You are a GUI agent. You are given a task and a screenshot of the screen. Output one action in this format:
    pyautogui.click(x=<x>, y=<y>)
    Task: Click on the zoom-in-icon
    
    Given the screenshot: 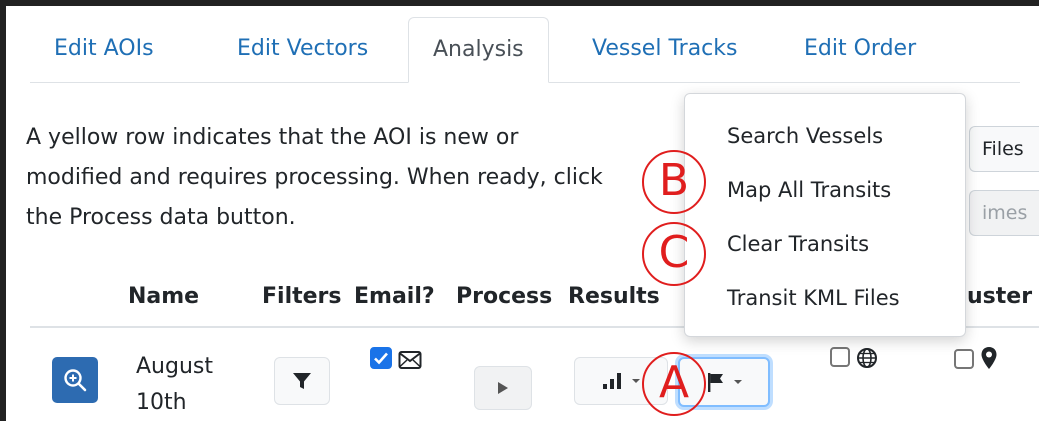 What is the action you would take?
    pyautogui.click(x=75, y=380)
    